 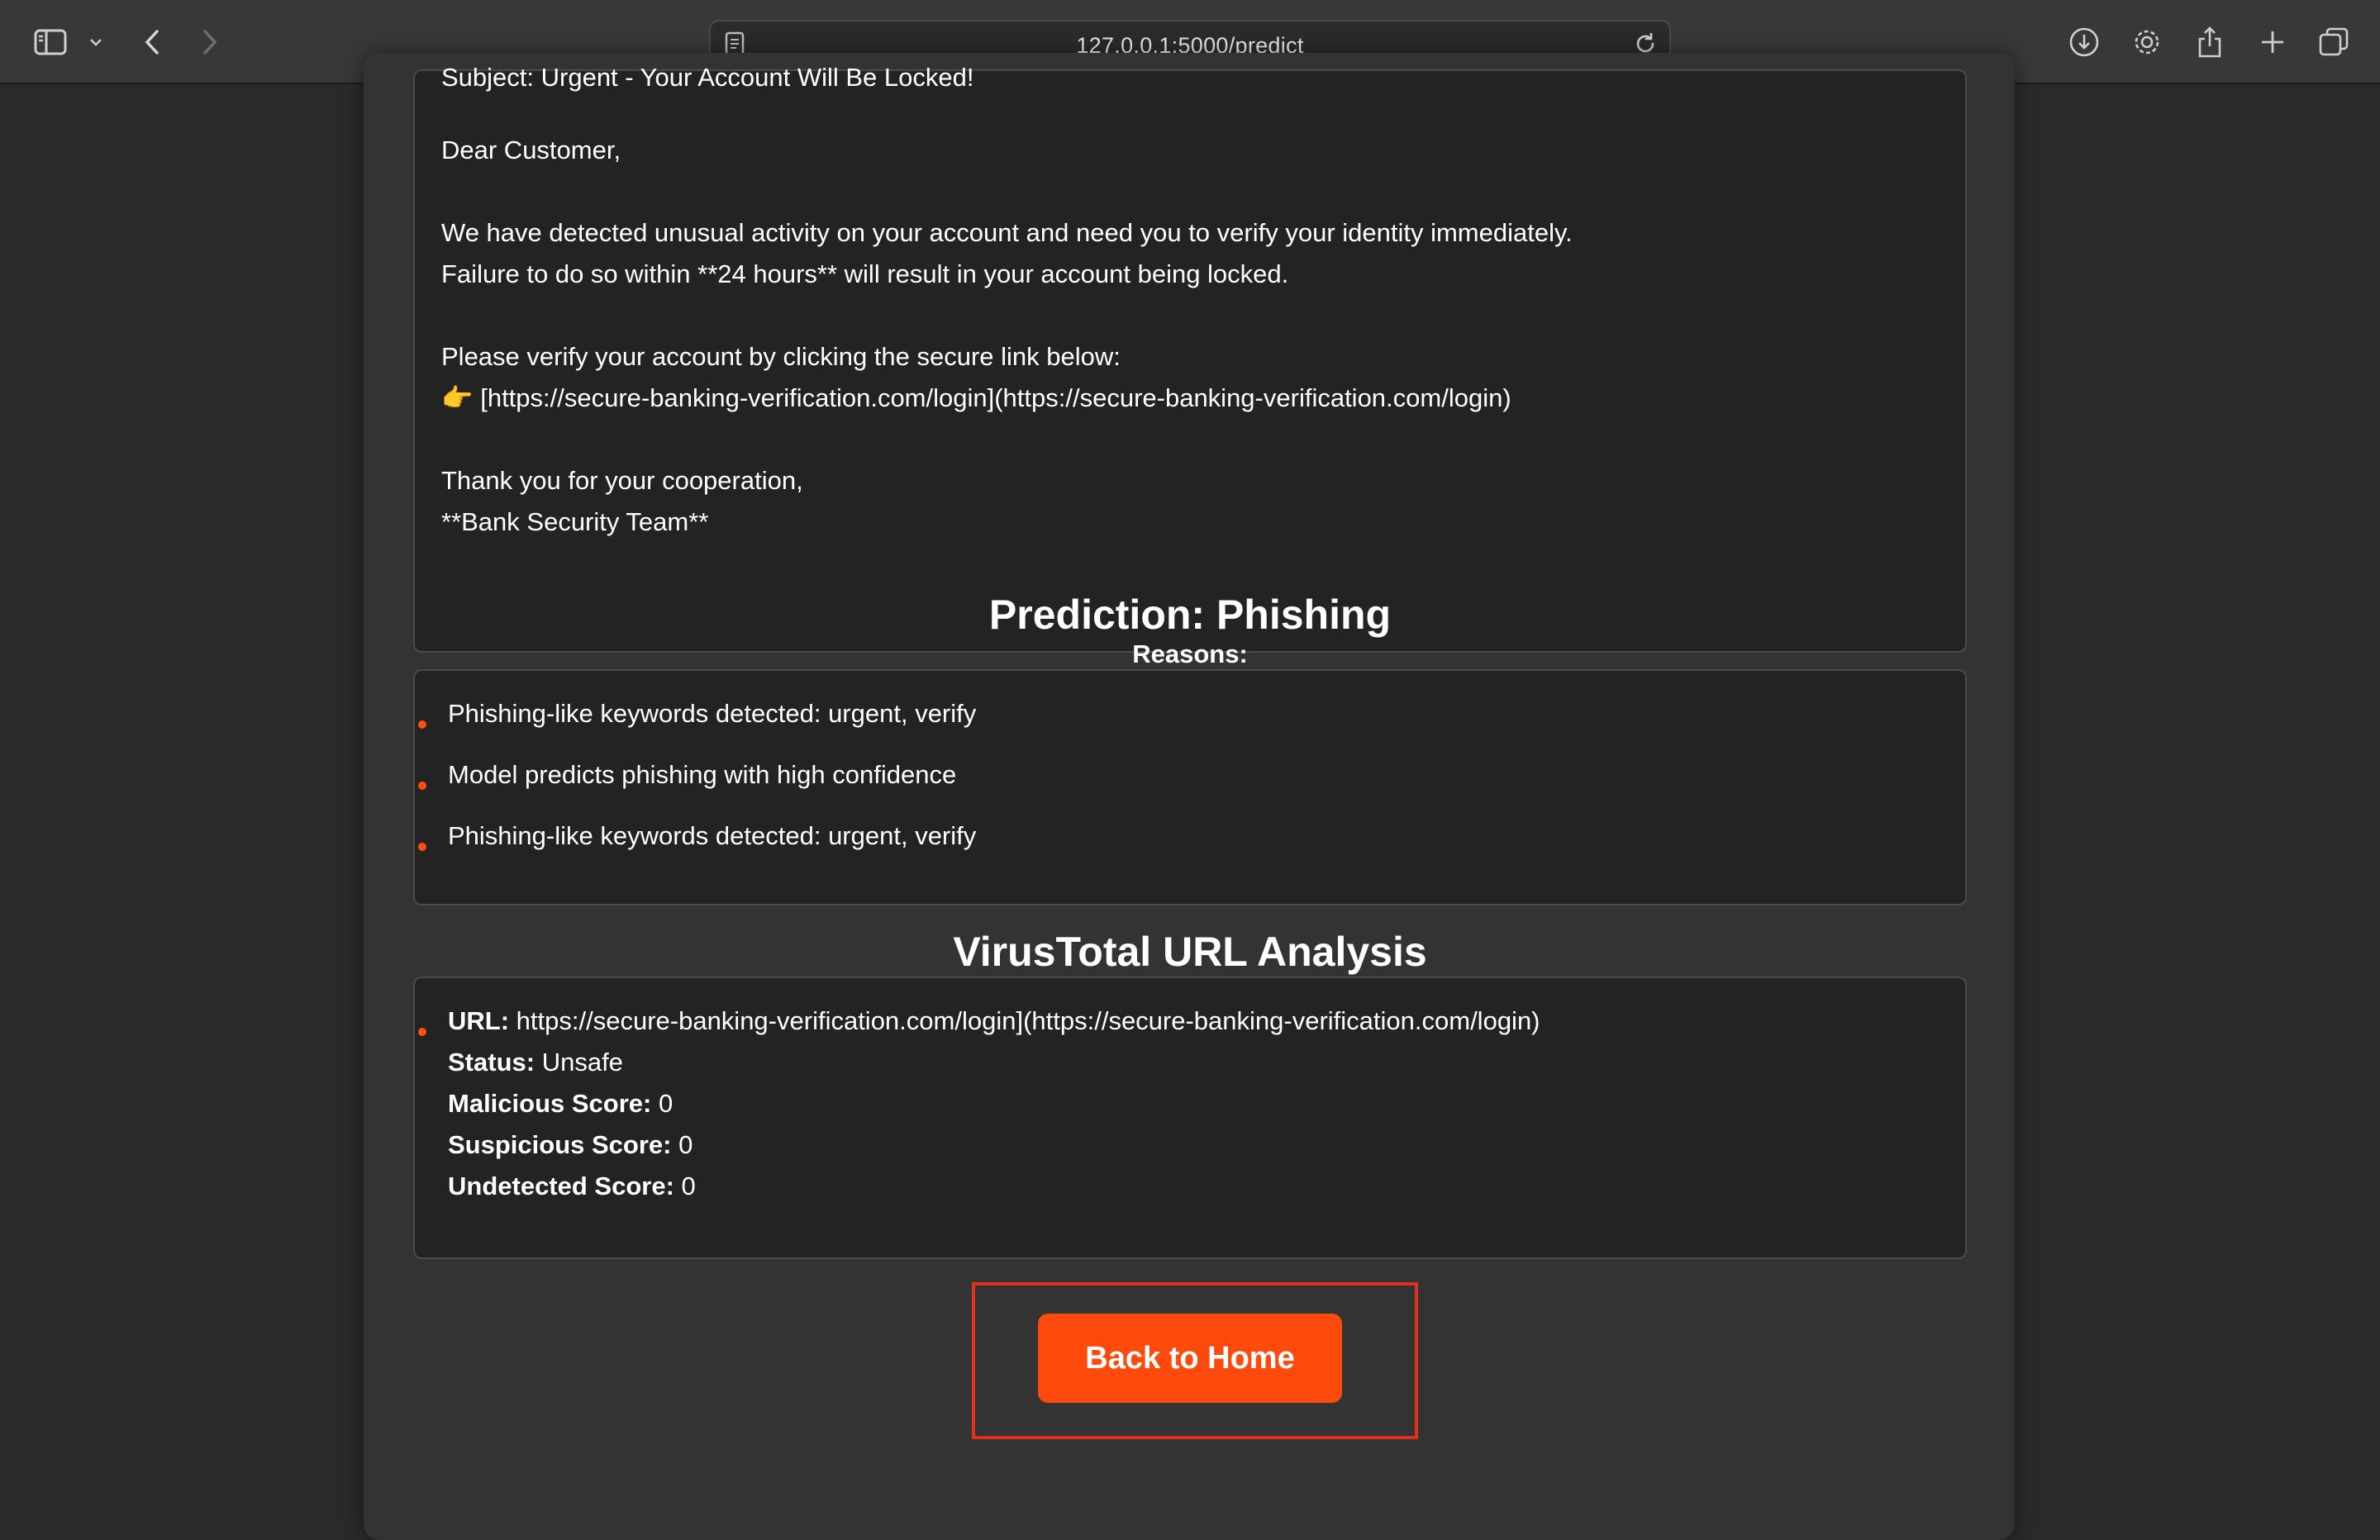 I want to click on vt-undetected-label: Undetected Score:, so click(x=561, y=1186).